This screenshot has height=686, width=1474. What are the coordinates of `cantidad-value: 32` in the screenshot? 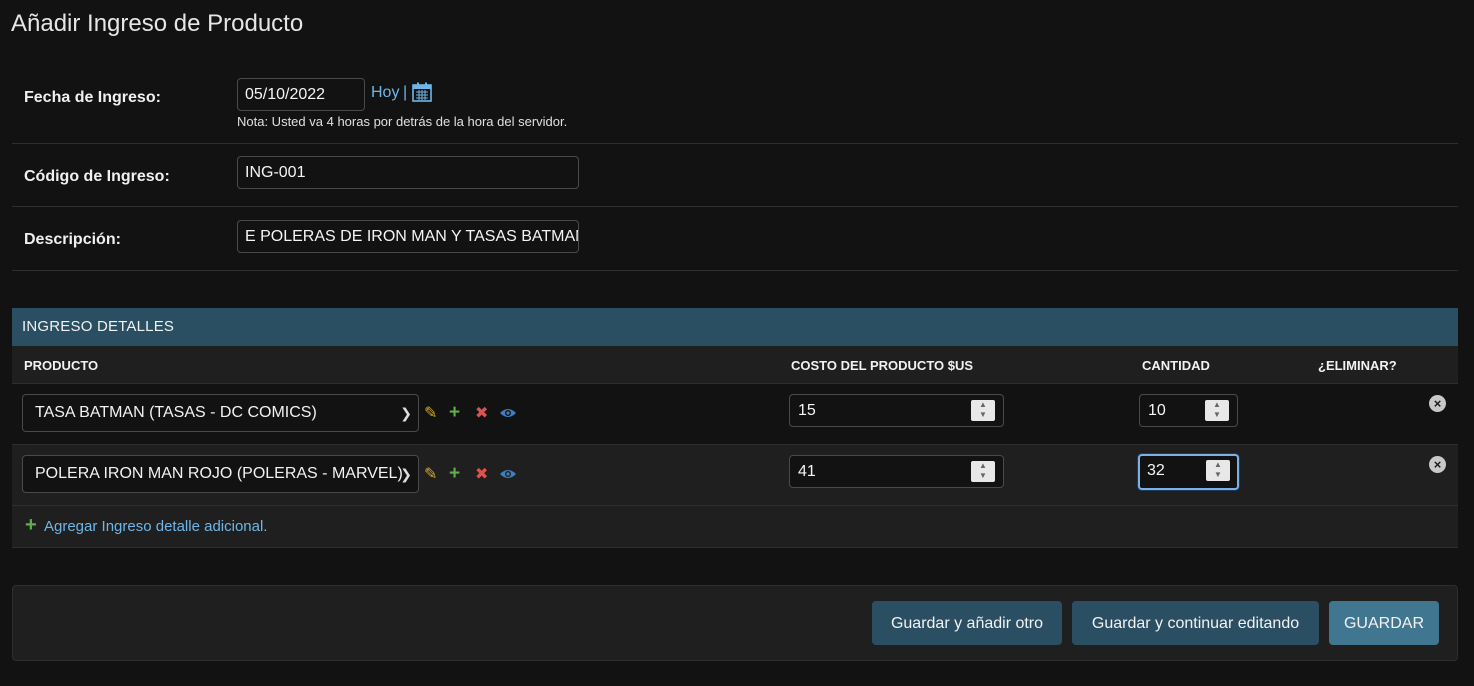 It's located at (1156, 470).